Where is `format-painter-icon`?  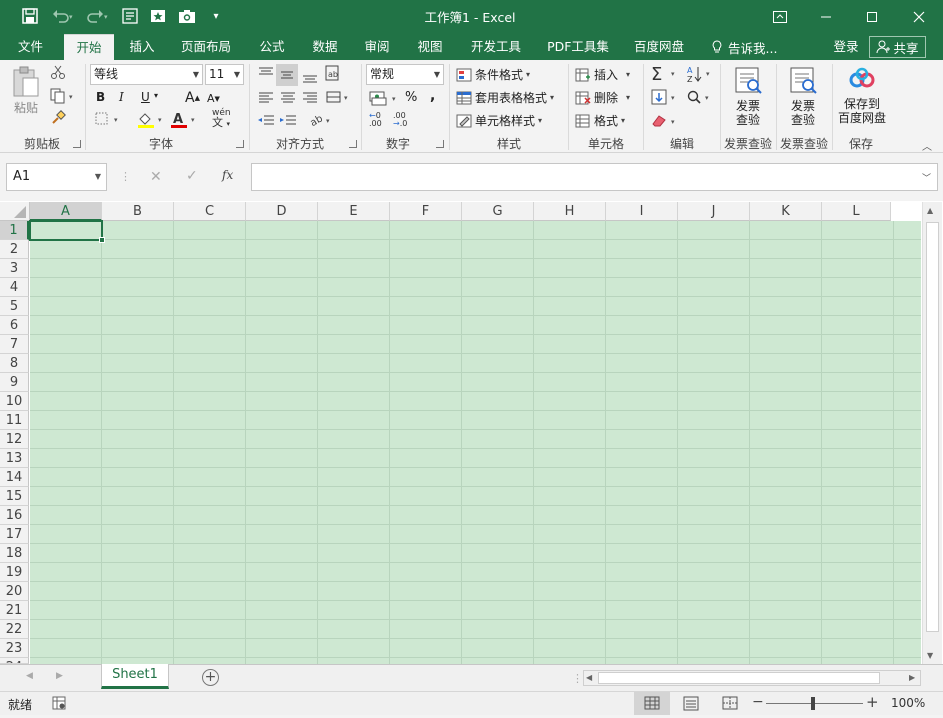
format-painter-icon is located at coordinates (59, 119).